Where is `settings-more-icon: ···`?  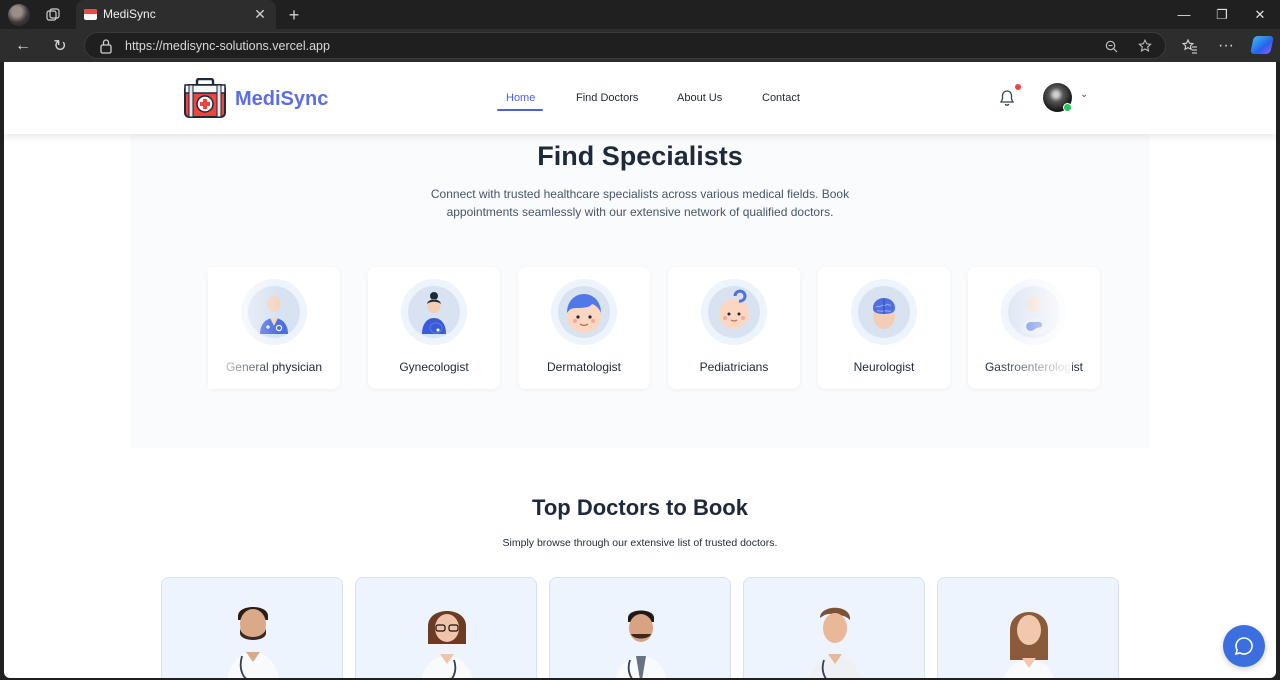 settings-more-icon: ··· is located at coordinates (1226, 46).